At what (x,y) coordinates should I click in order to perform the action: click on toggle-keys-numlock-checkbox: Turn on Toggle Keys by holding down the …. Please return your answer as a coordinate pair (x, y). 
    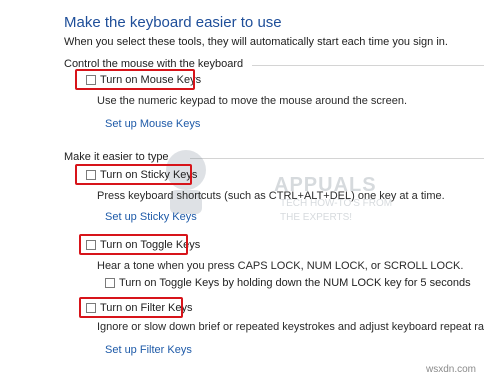
    Looking at the image, I should click on (288, 283).